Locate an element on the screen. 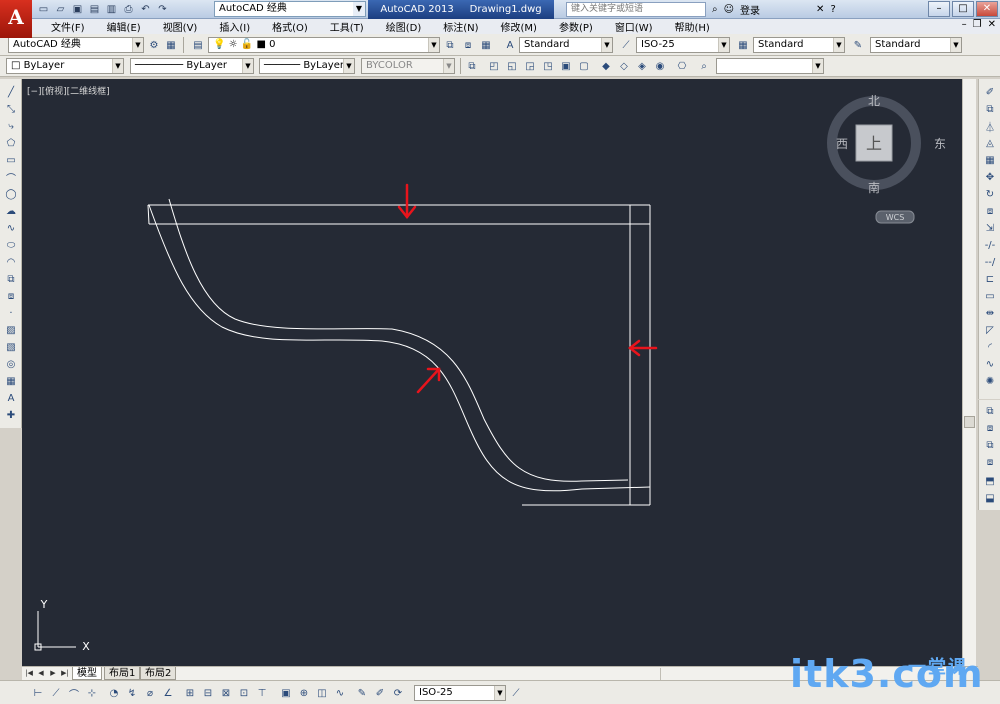 Image resolution: width=1000 pixels, height=704 pixels. ordinate-dim-icon: ⊹ is located at coordinates (92, 693).